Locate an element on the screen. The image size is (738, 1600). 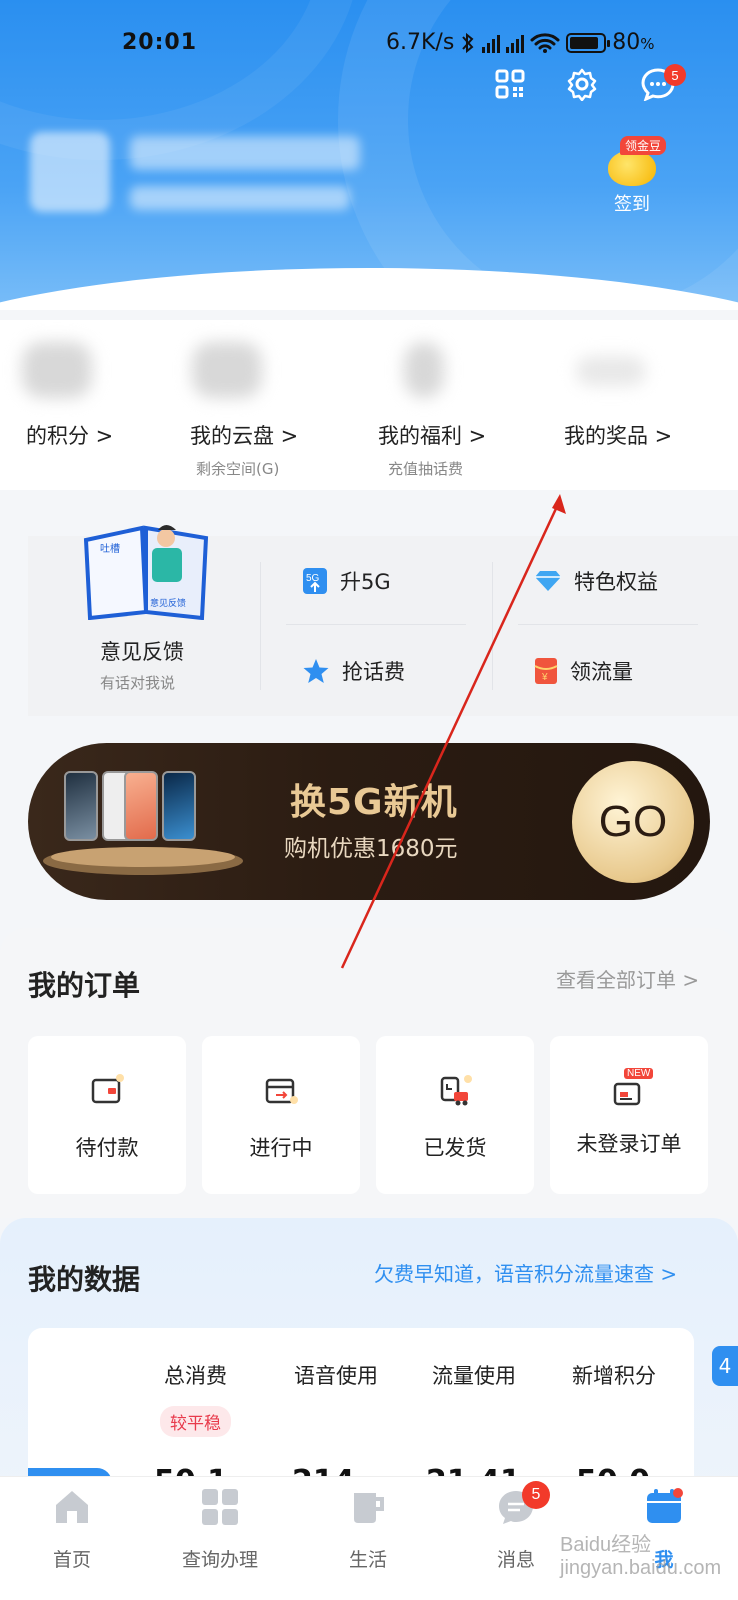
special-rights-item: 特色权益 is located at coordinates (596, 581).